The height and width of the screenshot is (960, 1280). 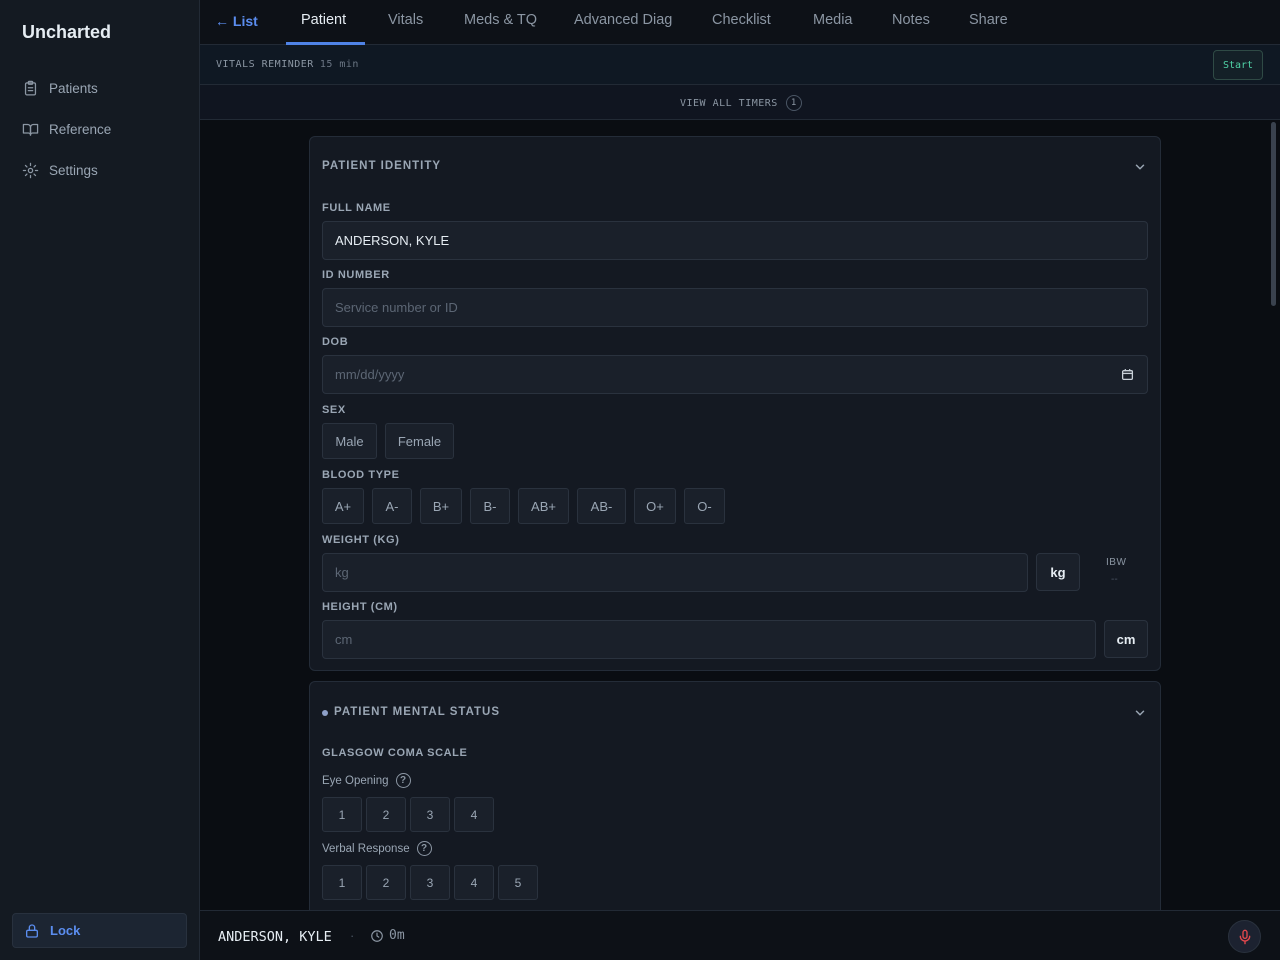 What do you see at coordinates (323, 20) in the screenshot?
I see `tab-patient: Patient` at bounding box center [323, 20].